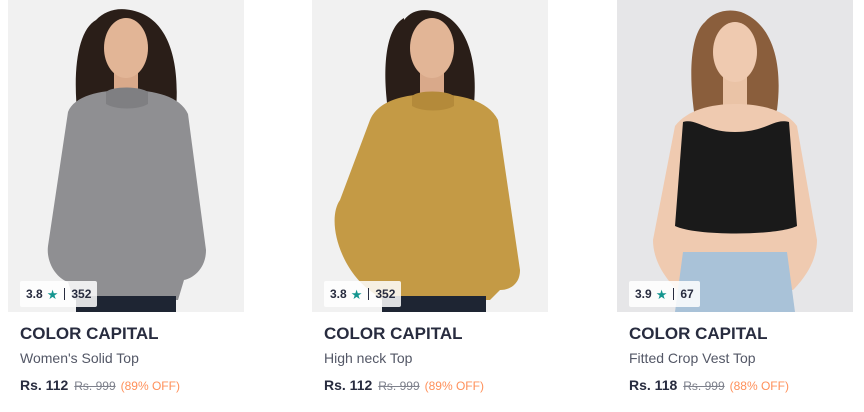  I want to click on selling-price: Rs. 118, so click(653, 385).